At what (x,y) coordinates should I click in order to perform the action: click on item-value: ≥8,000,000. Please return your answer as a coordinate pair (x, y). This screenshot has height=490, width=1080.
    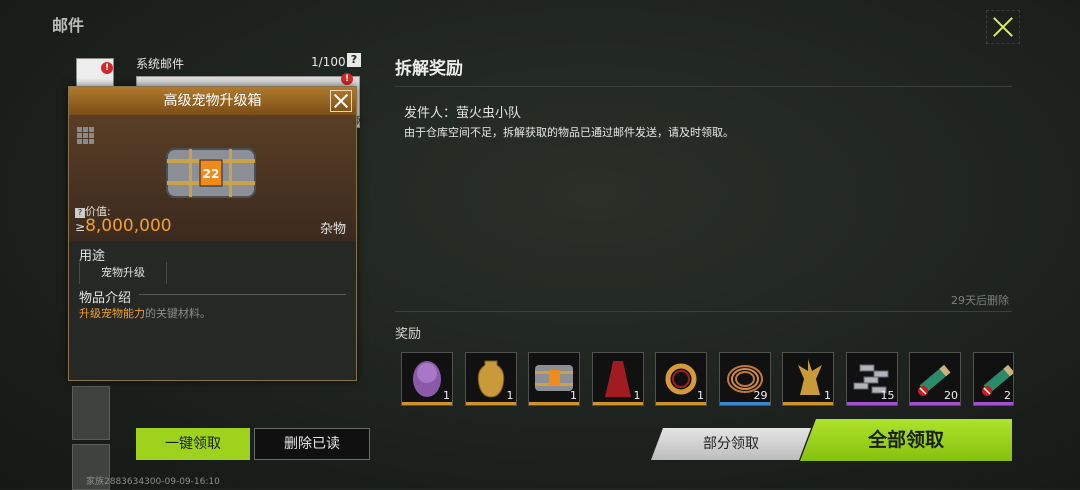
    Looking at the image, I should click on (123, 226).